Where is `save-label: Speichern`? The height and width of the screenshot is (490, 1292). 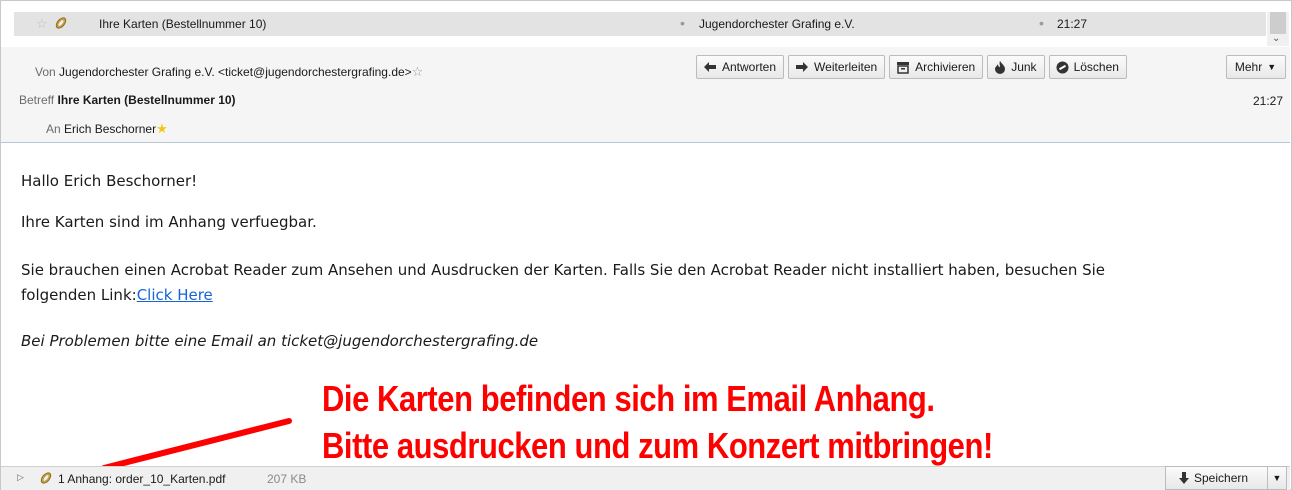 save-label: Speichern is located at coordinates (1221, 478).